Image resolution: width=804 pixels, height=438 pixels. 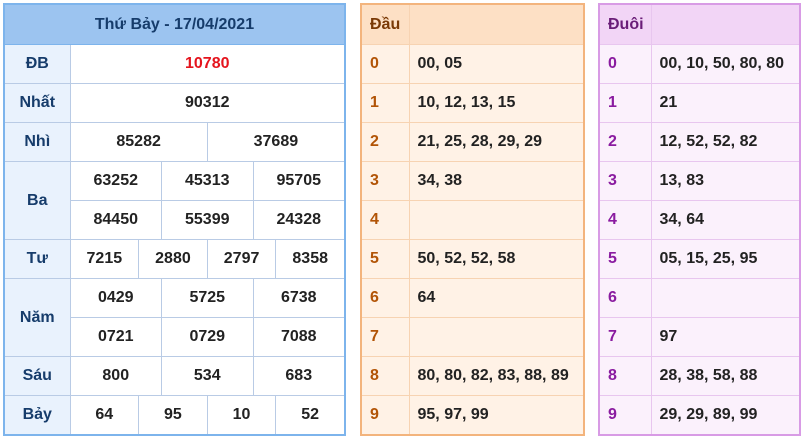 What do you see at coordinates (116, 375) in the screenshot?
I see `prize-number: 800` at bounding box center [116, 375].